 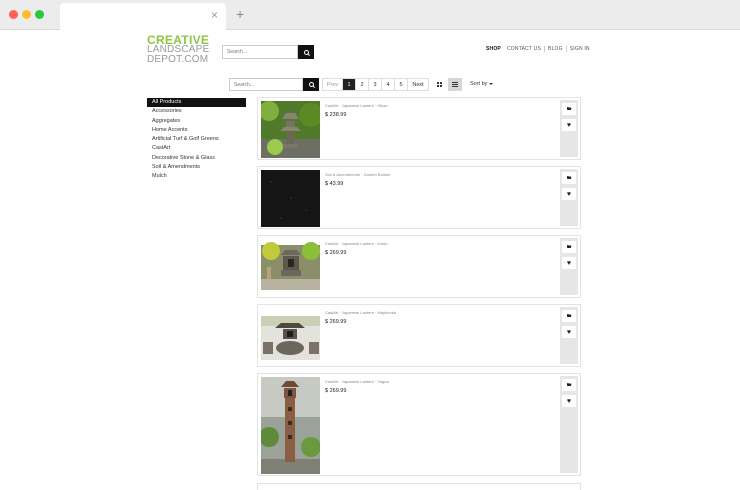 What do you see at coordinates (196, 130) in the screenshot?
I see `sidebar-item-home-accents: Home Accents` at bounding box center [196, 130].